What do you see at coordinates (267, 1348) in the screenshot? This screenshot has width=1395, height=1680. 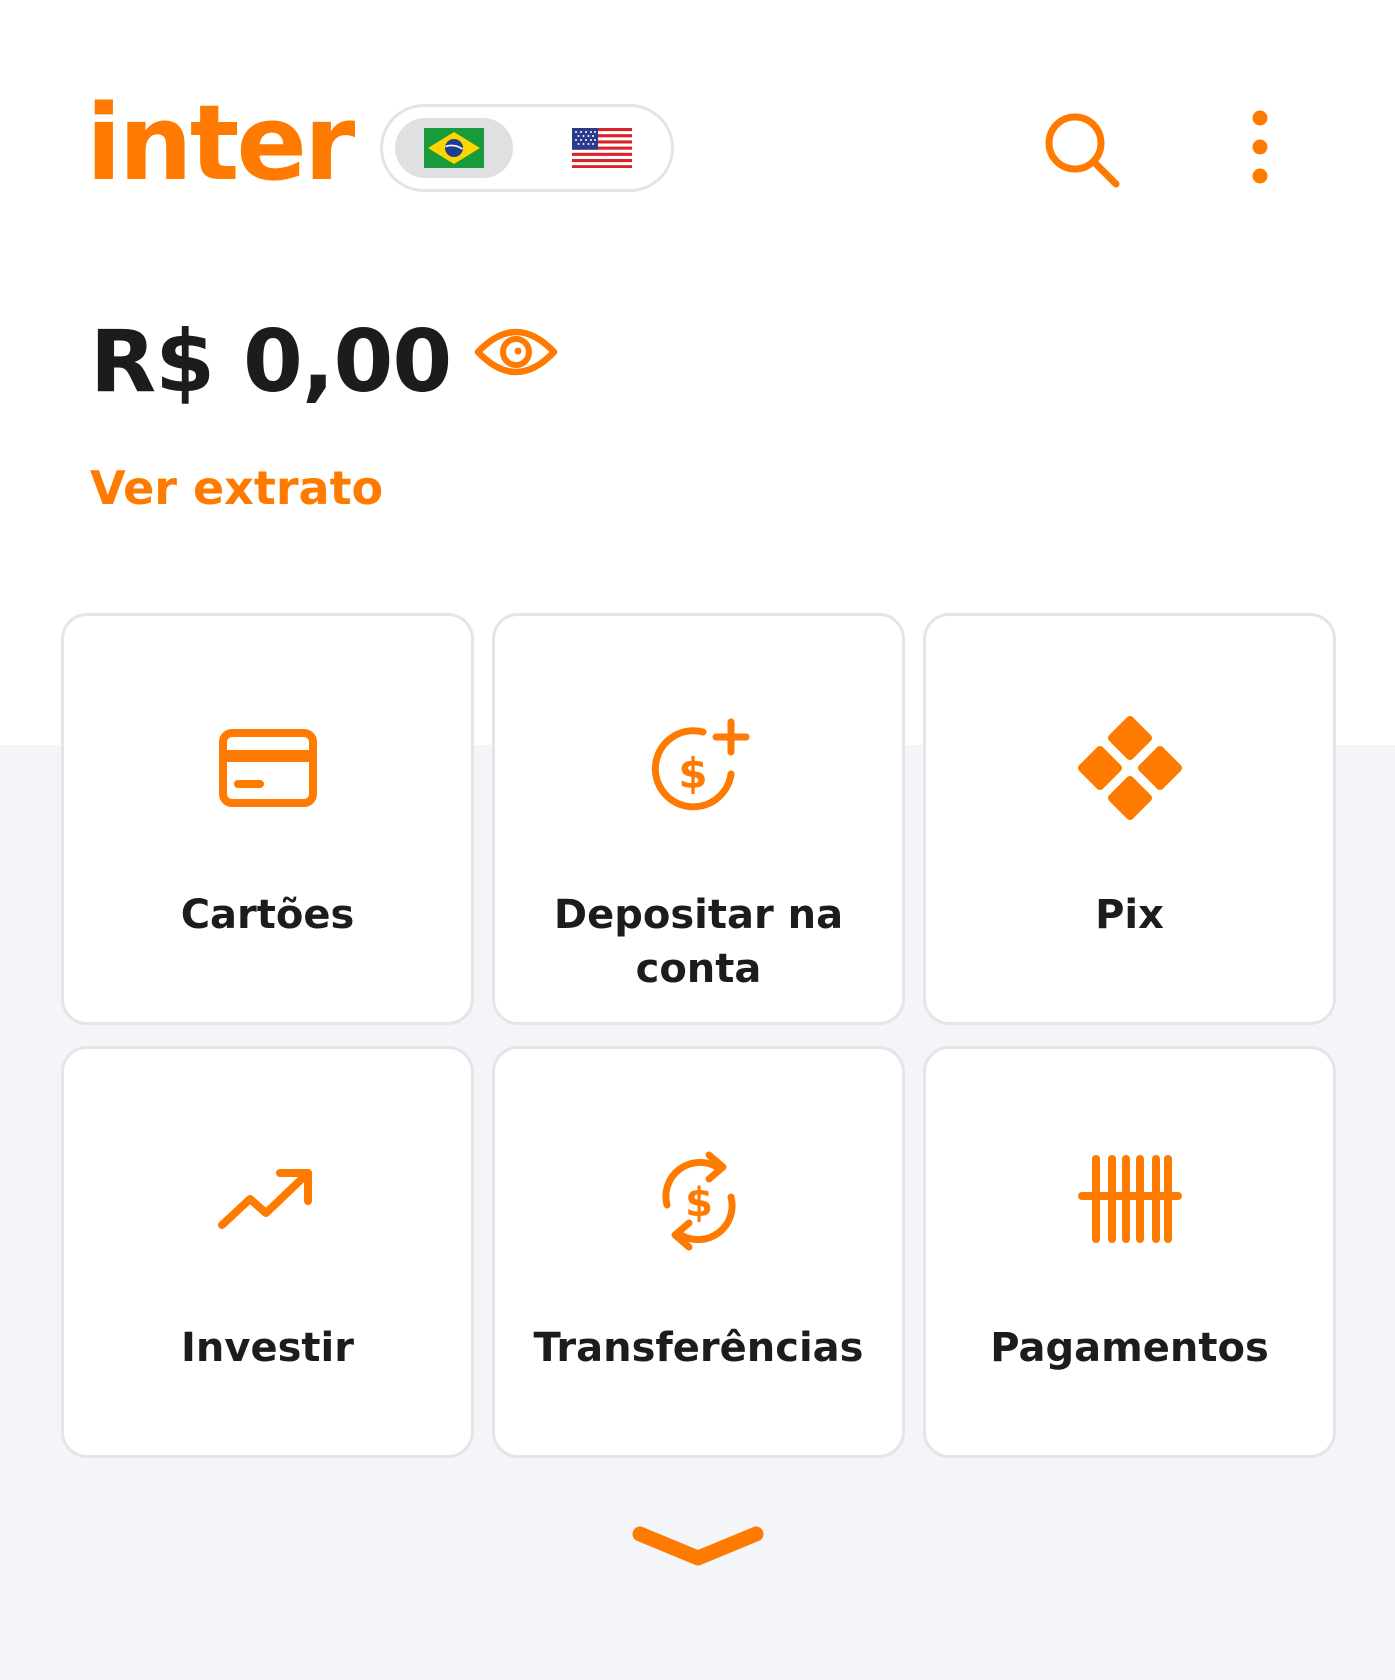 I see `shortcut-label: Investir` at bounding box center [267, 1348].